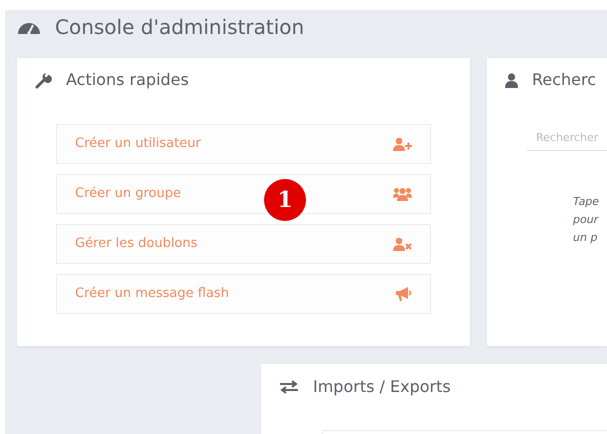 The height and width of the screenshot is (434, 607). I want to click on card-title: Actions rapides, so click(127, 80).